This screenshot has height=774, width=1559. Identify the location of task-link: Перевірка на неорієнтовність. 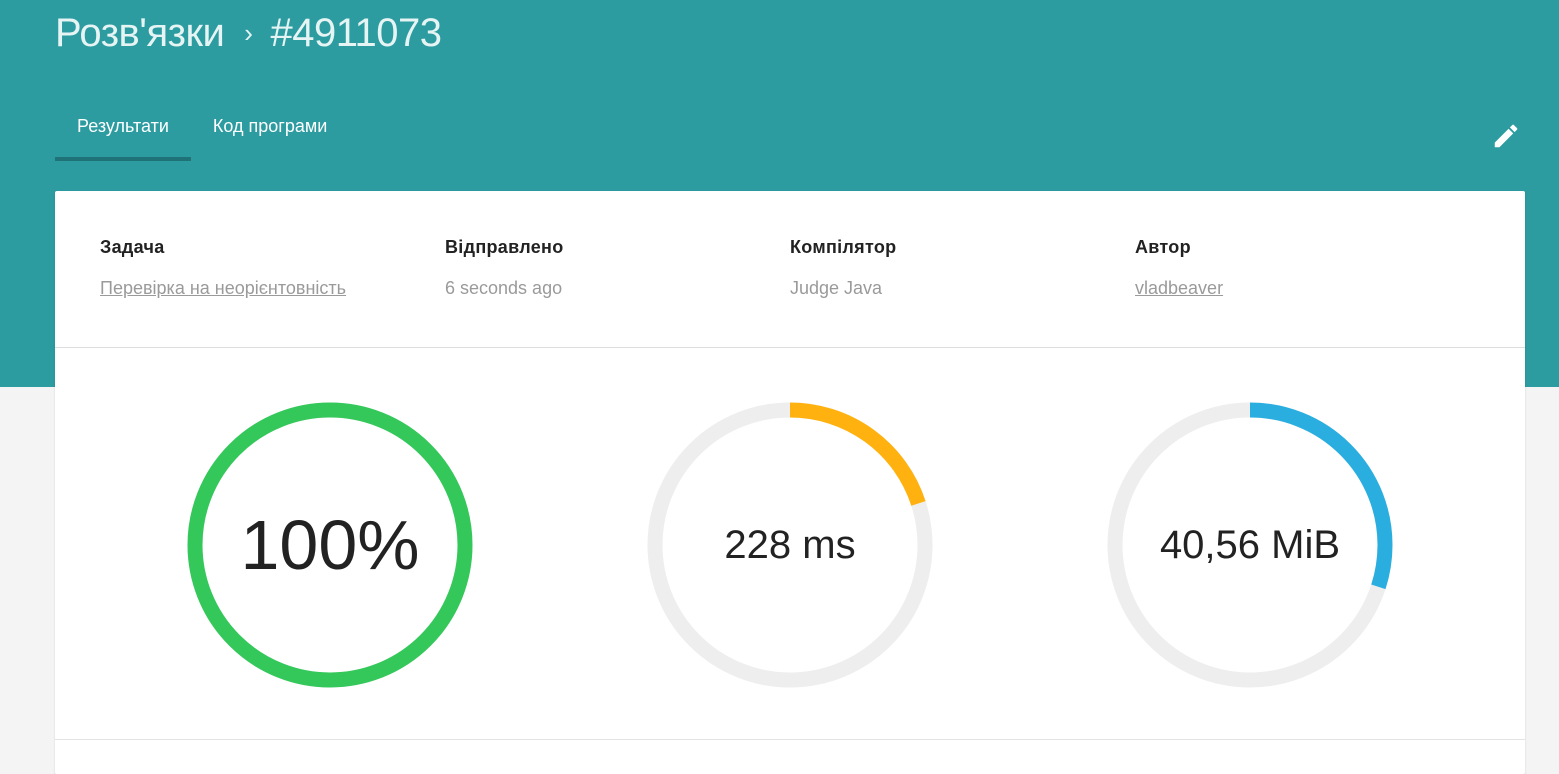
(223, 288).